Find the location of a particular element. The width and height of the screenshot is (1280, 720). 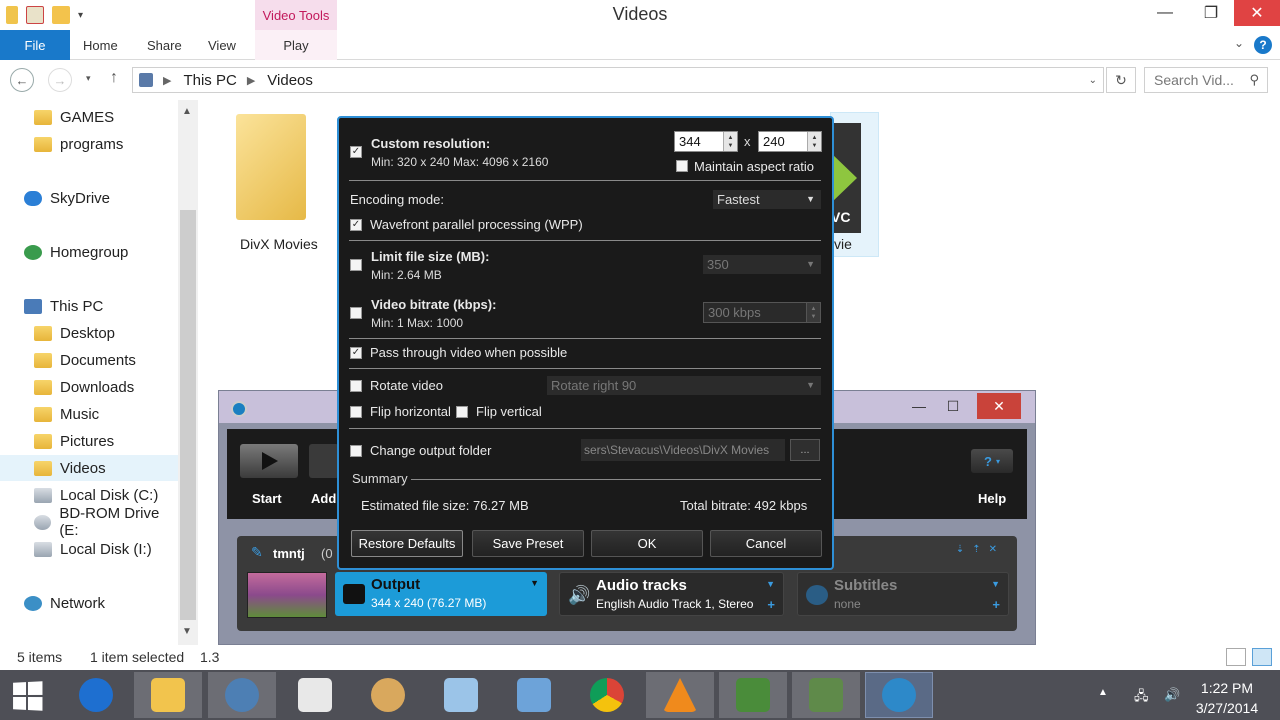

nav-item-music: Music is located at coordinates (89, 414).